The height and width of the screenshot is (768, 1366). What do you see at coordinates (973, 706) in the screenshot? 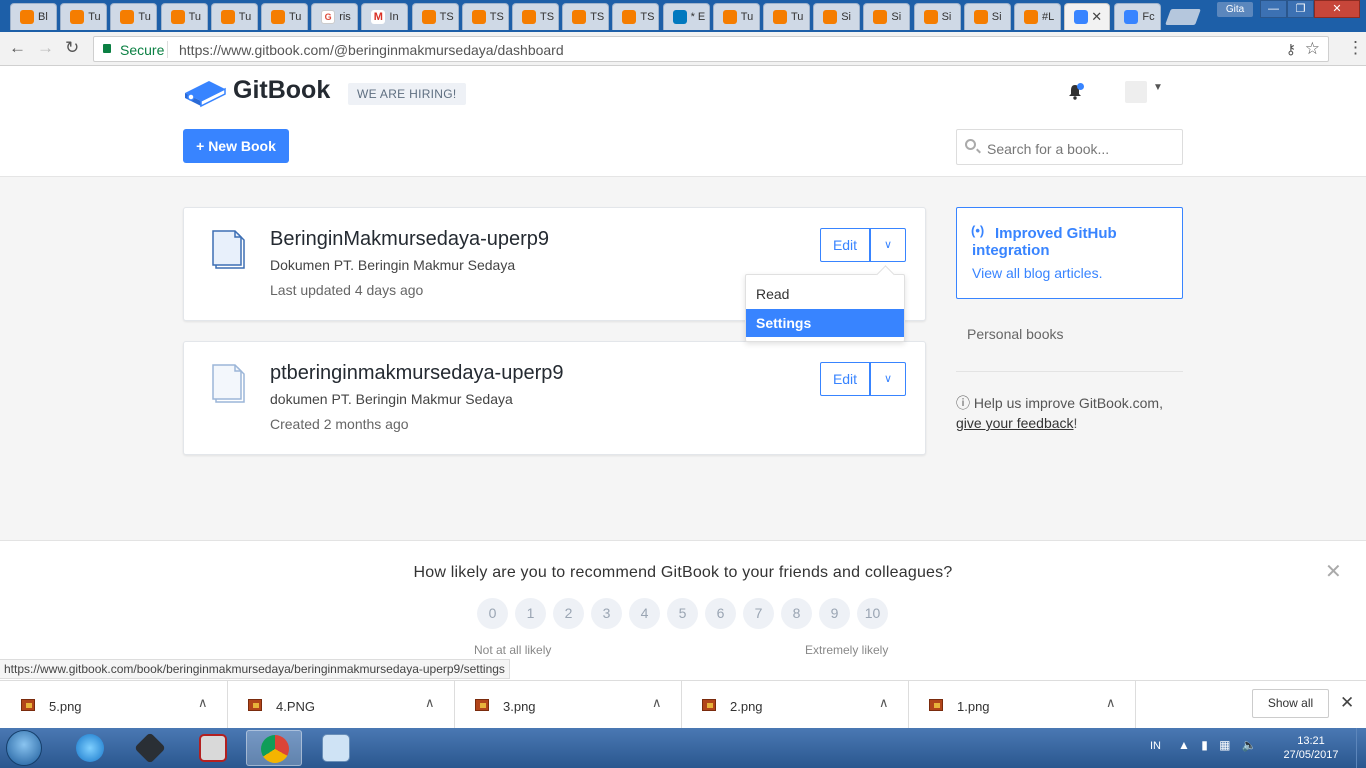
I see `download-filename: 1.png` at bounding box center [973, 706].